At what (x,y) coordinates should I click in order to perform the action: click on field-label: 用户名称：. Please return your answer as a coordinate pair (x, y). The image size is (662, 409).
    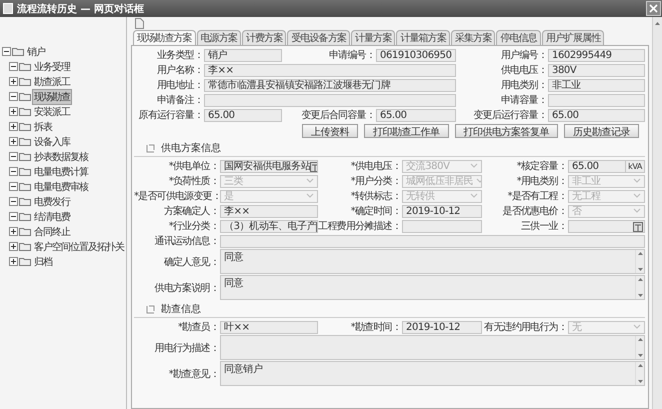
    Looking at the image, I should click on (180, 70).